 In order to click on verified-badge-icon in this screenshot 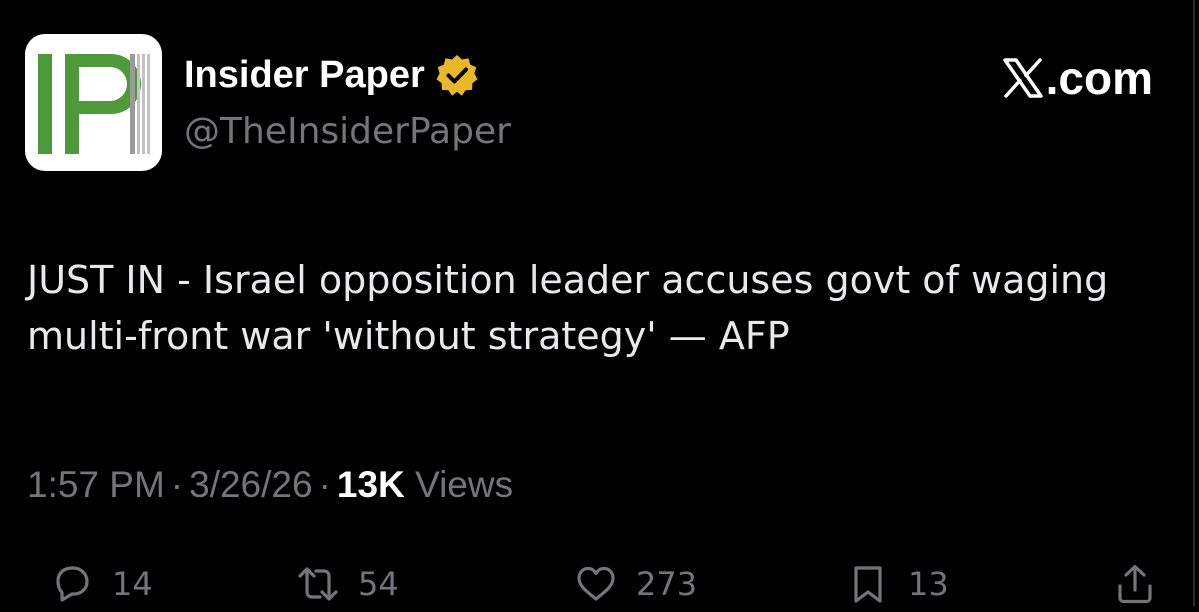, I will do `click(457, 75)`.